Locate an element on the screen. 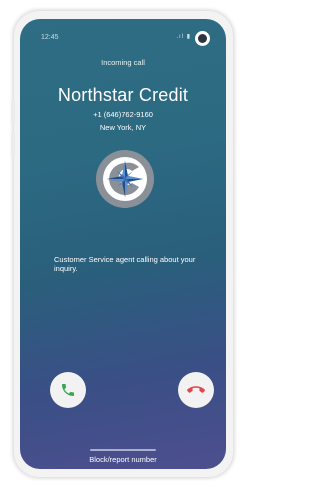 This screenshot has width=320, height=485. phone-icon is located at coordinates (68, 390).